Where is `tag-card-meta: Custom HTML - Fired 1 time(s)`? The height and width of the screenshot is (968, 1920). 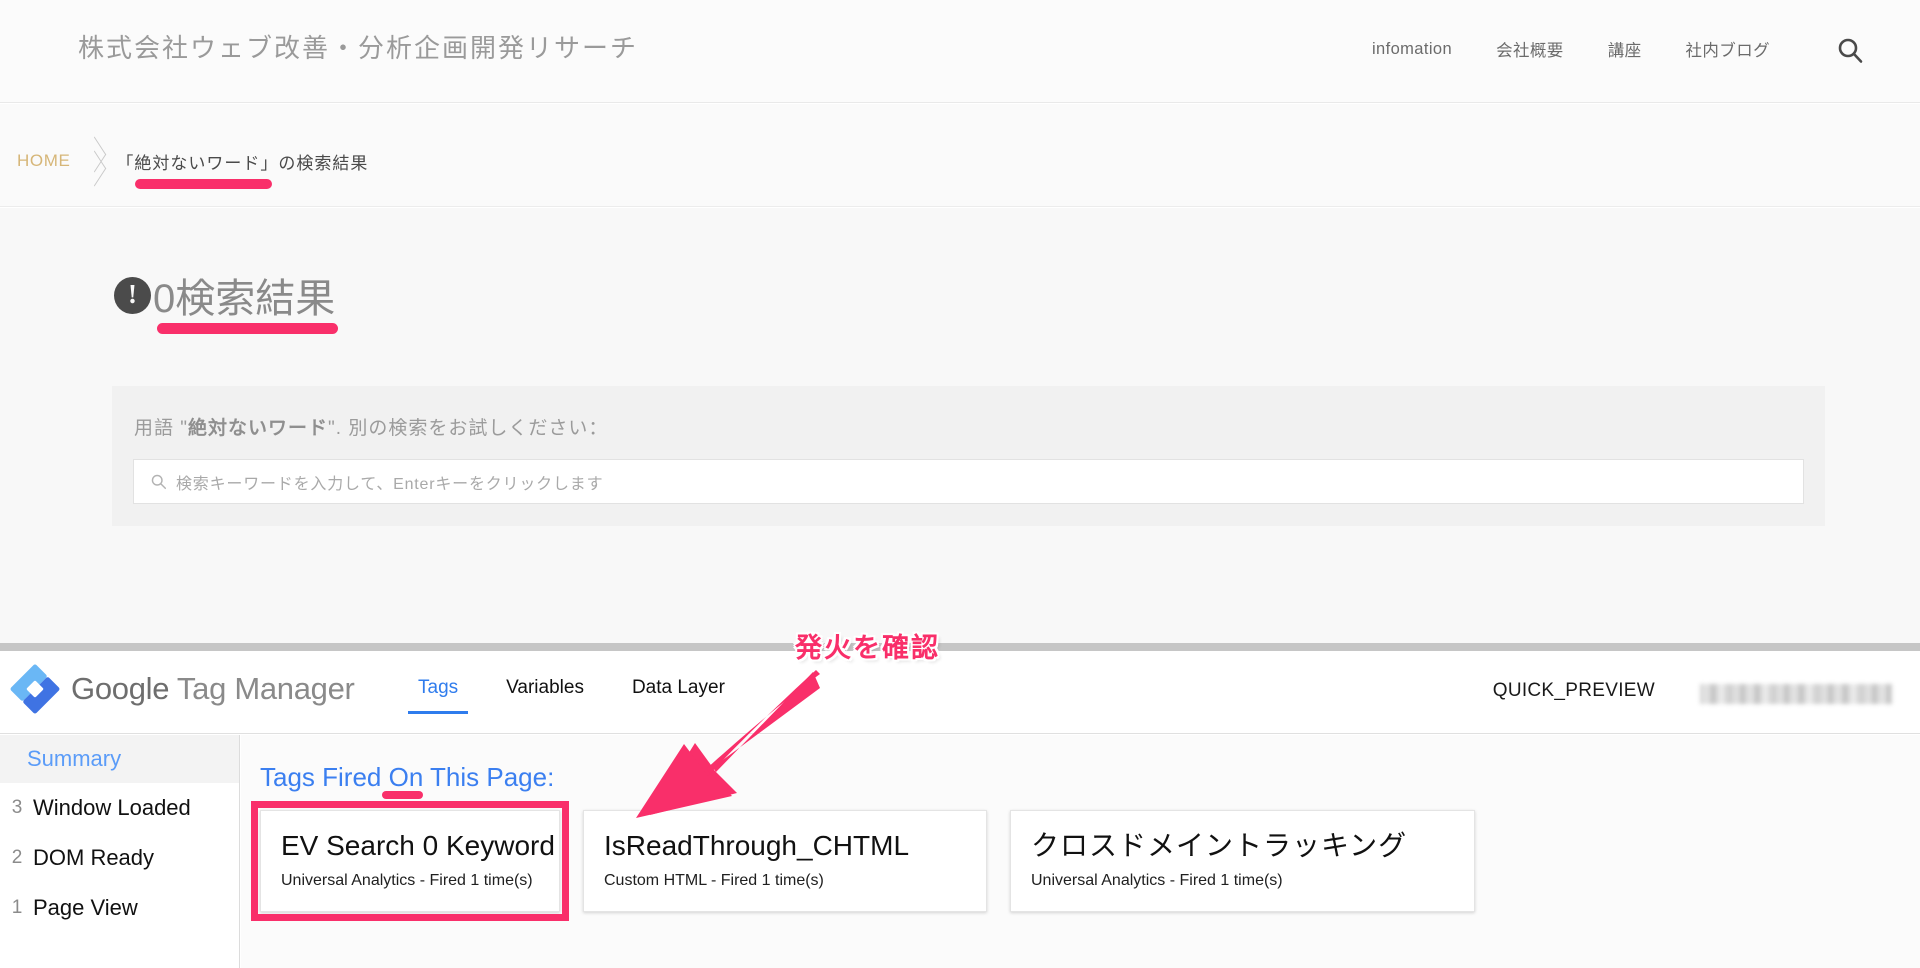
tag-card-meta: Custom HTML - Fired 1 time(s) is located at coordinates (714, 880).